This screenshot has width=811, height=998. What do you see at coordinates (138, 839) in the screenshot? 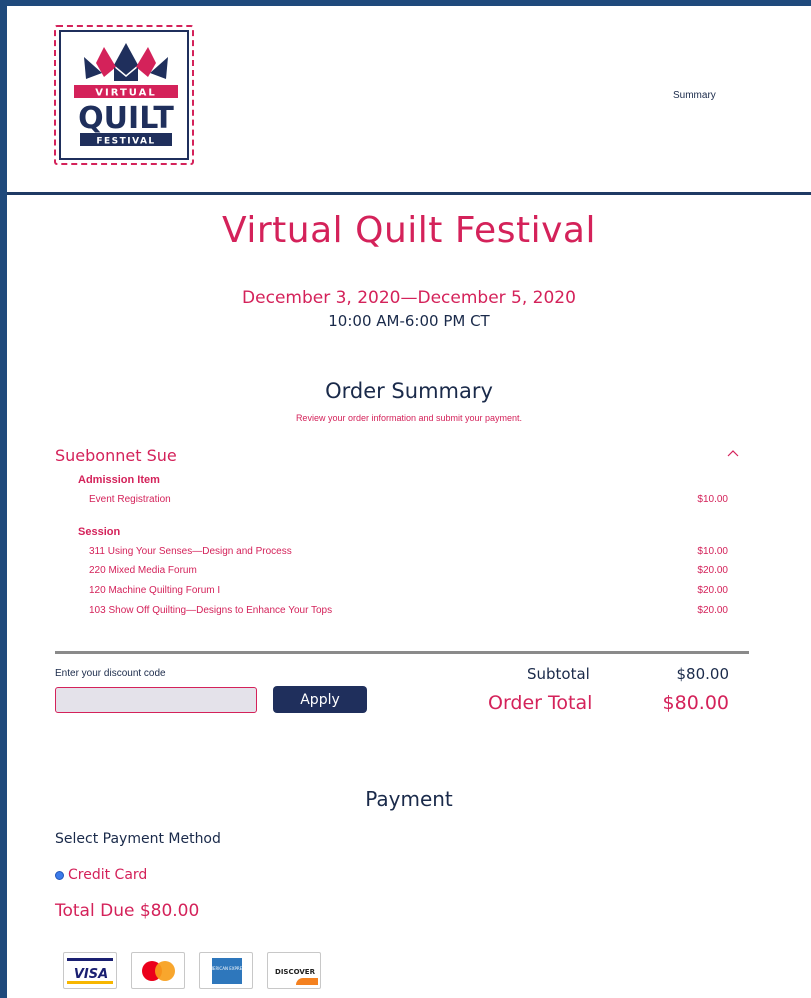
I see `payment-method-label: Select Payment Method` at bounding box center [138, 839].